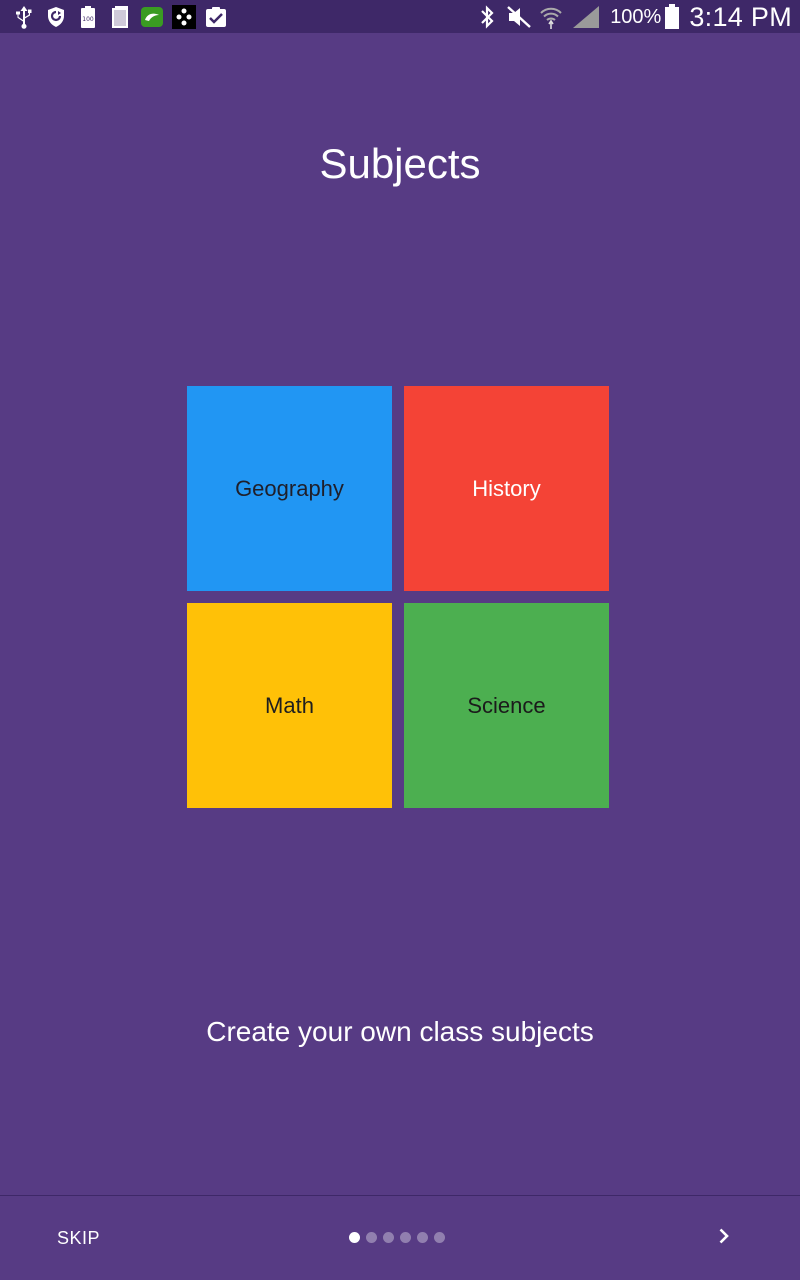 The height and width of the screenshot is (1280, 800). Describe the element at coordinates (519, 17) in the screenshot. I see `mute-icon` at that location.